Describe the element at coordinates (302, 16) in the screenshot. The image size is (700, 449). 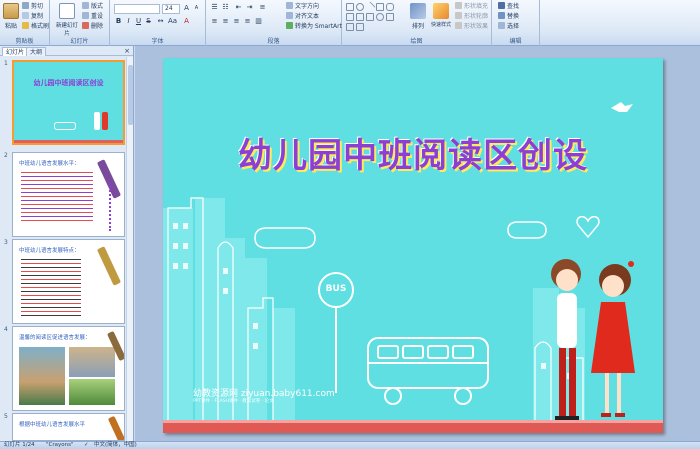
I see `align-text-button: 对齐文本` at that location.